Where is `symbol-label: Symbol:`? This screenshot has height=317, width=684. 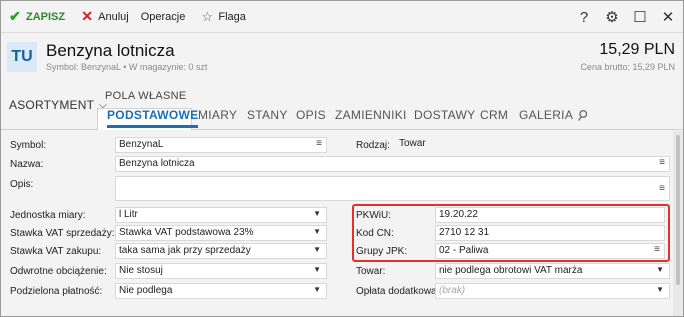
symbol-label: Symbol: is located at coordinates (28, 145).